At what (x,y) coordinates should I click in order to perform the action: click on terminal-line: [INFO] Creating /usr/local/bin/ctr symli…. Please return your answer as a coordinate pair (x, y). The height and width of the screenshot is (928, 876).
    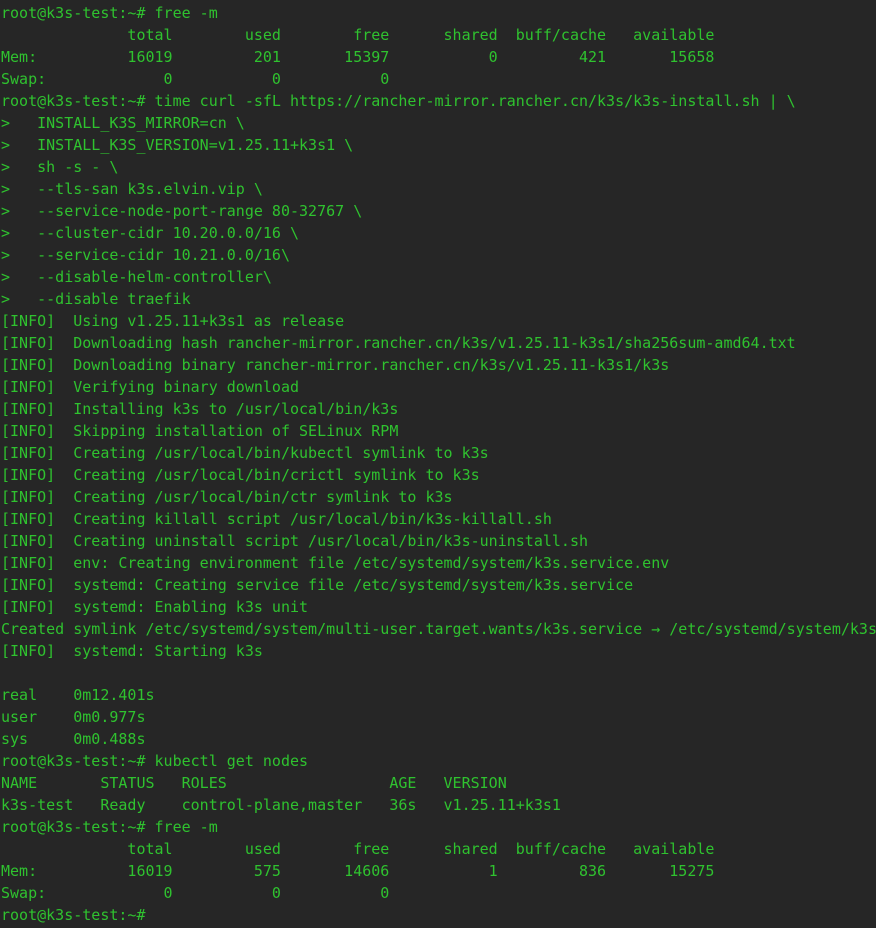
    Looking at the image, I should click on (227, 497).